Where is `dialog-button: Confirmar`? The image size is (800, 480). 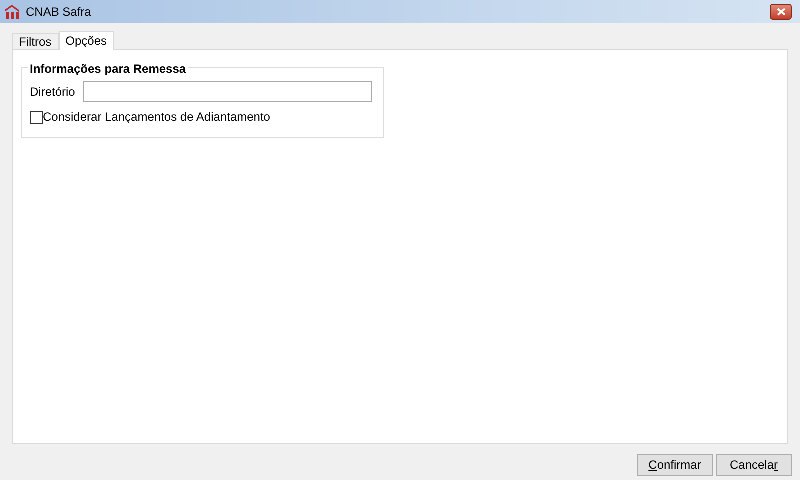 dialog-button: Confirmar is located at coordinates (675, 465).